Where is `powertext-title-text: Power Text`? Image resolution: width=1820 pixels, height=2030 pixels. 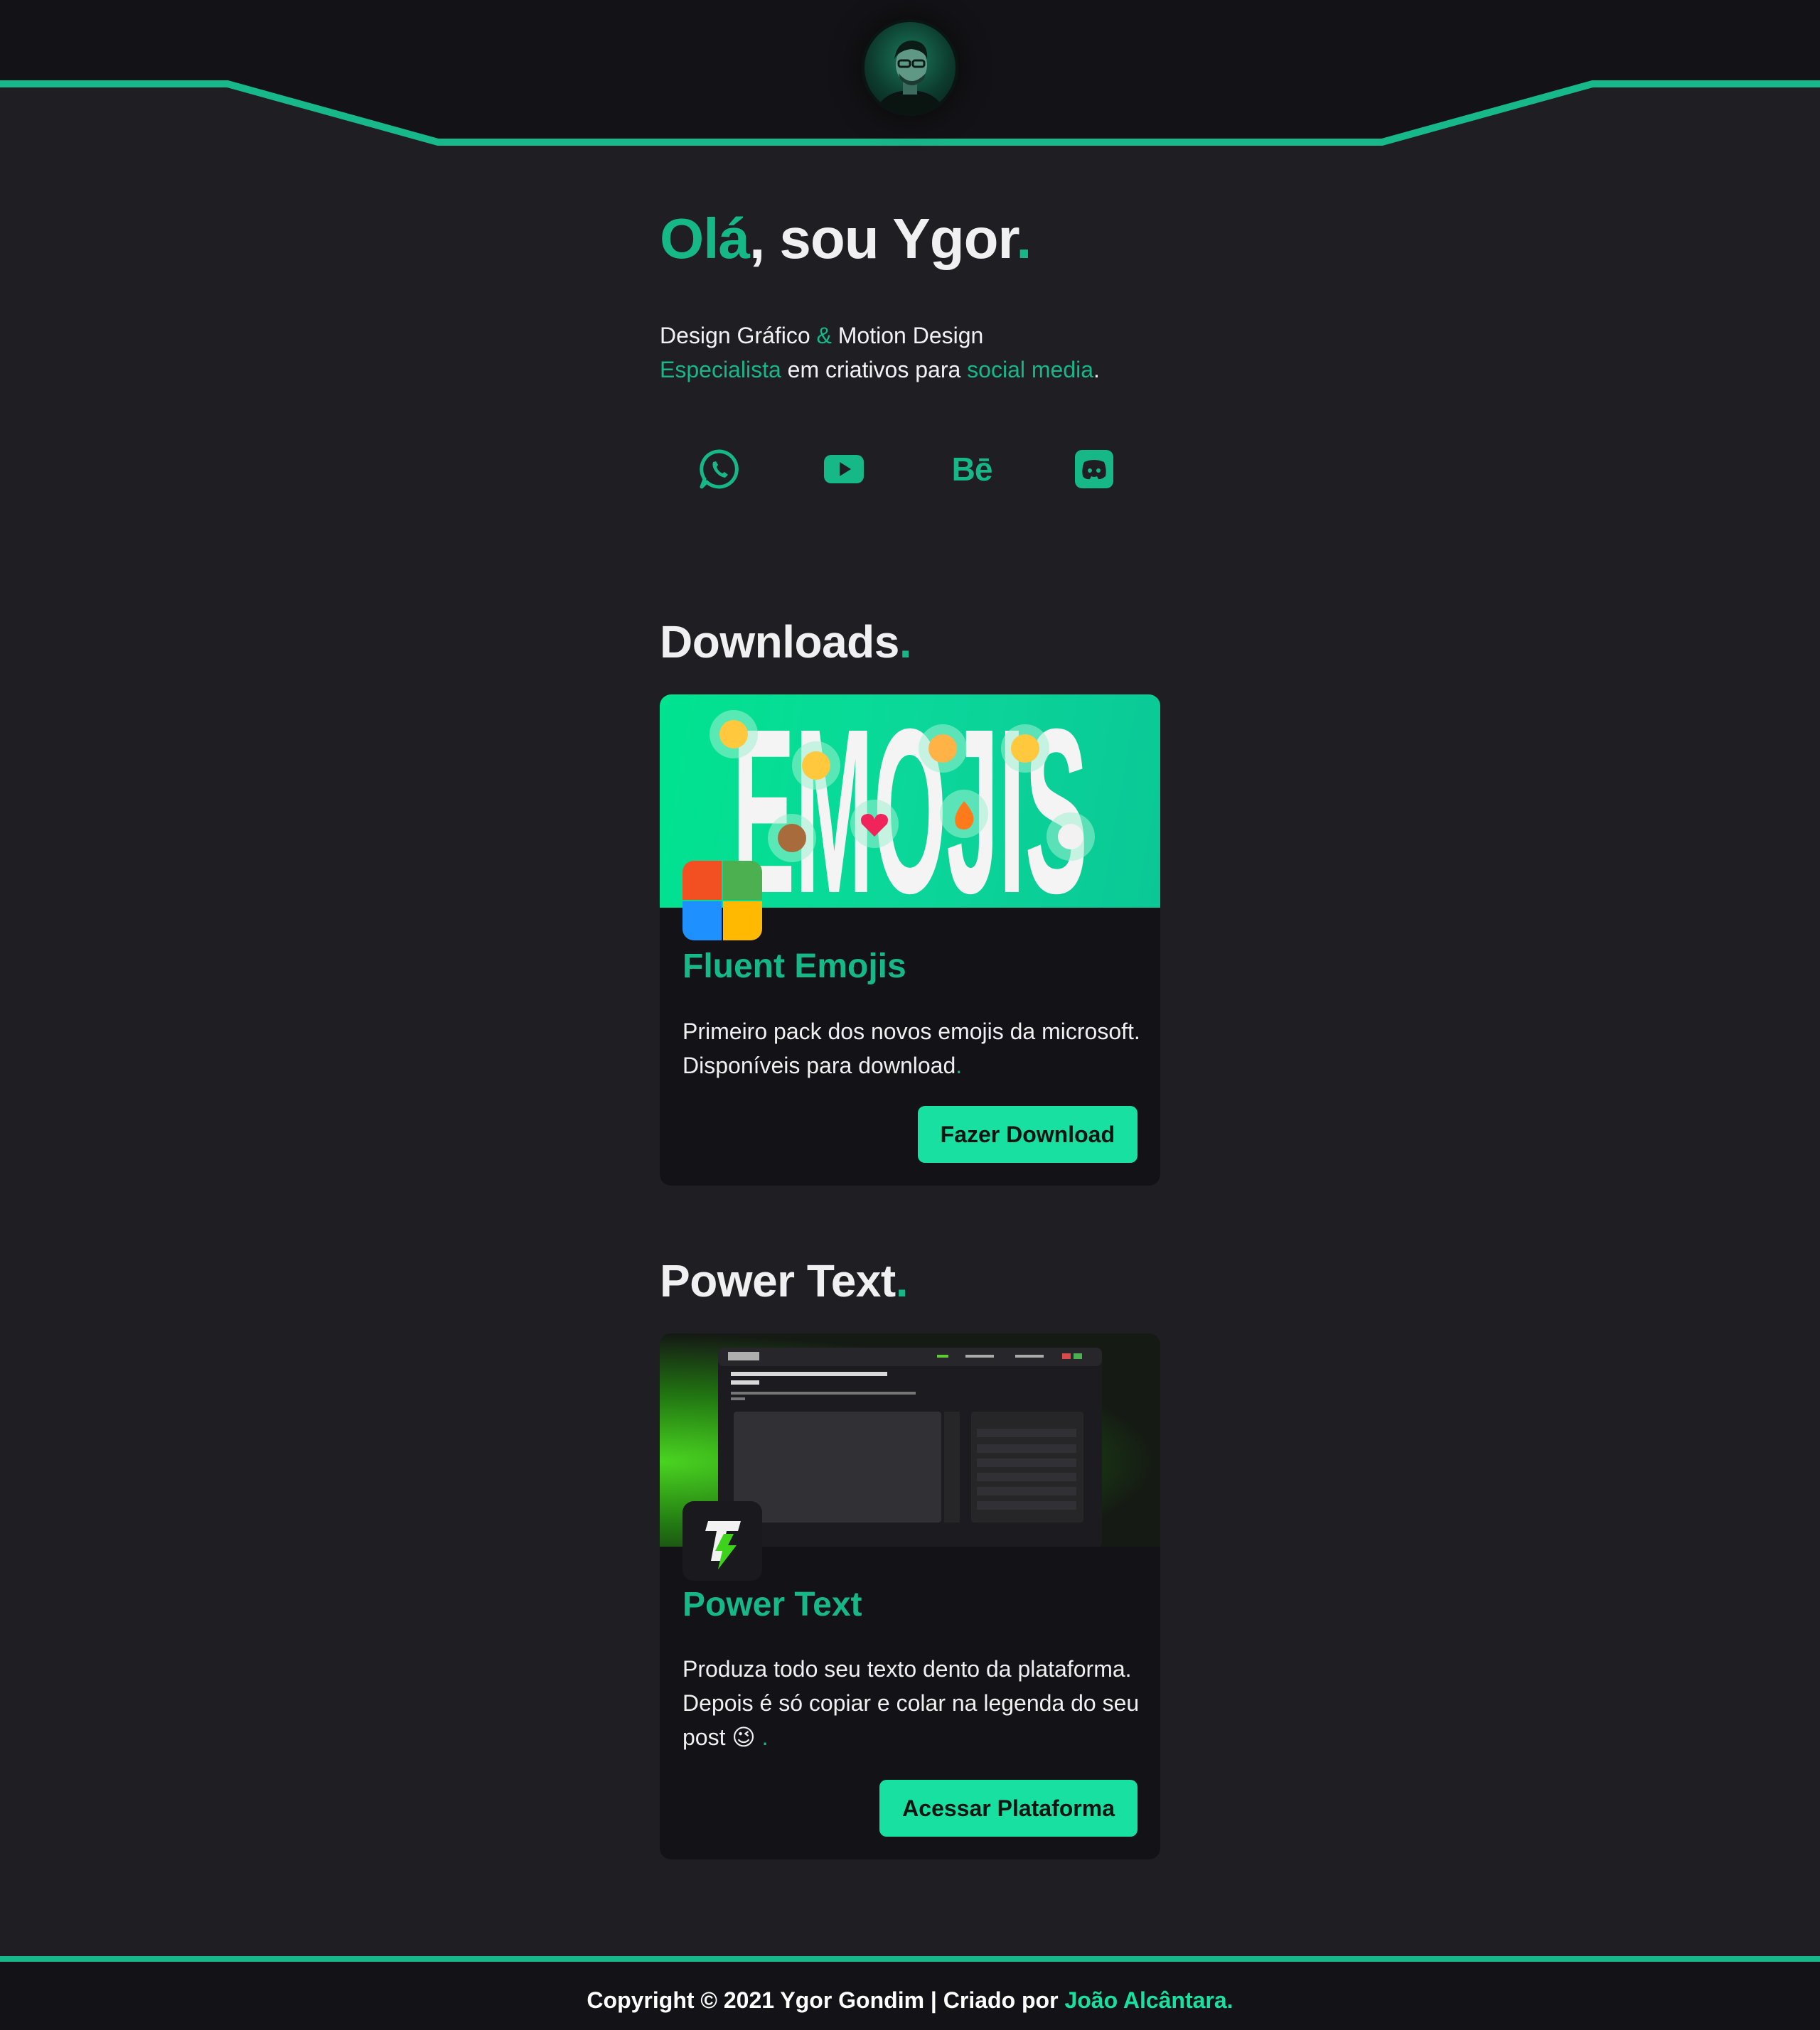
powertext-title-text: Power Text is located at coordinates (778, 1280).